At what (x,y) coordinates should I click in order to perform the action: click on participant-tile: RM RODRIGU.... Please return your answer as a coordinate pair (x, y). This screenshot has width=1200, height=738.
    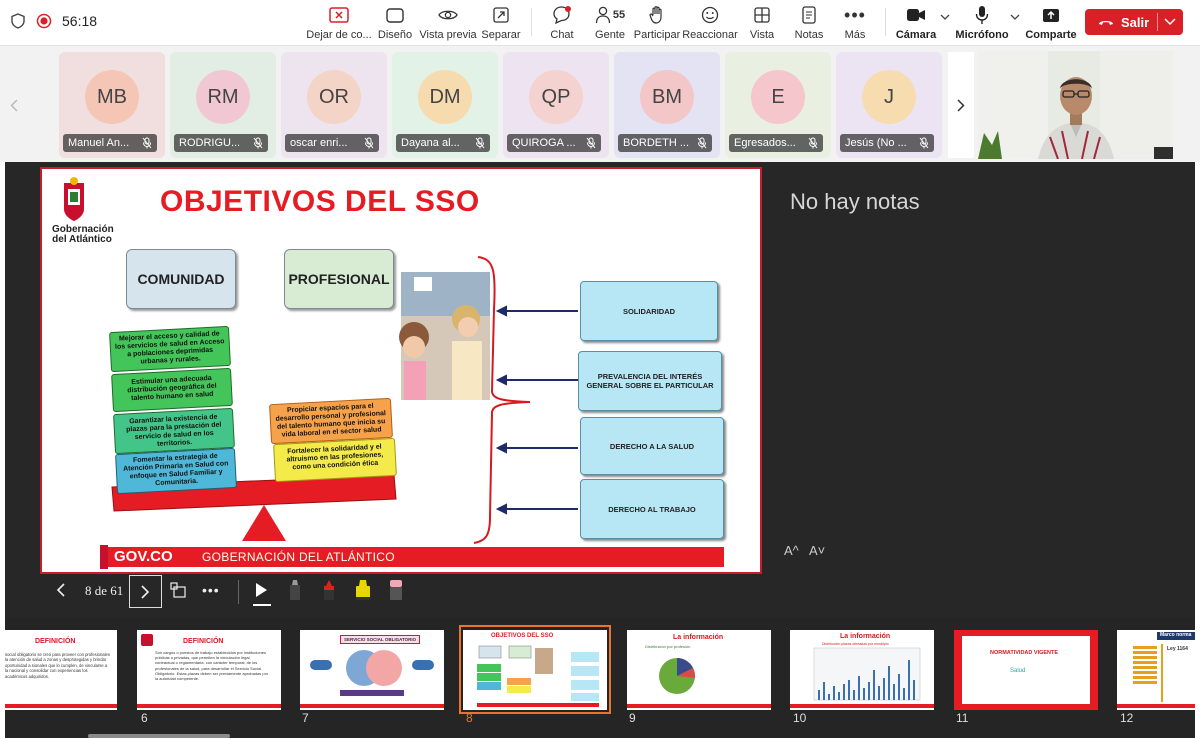
    Looking at the image, I should click on (223, 105).